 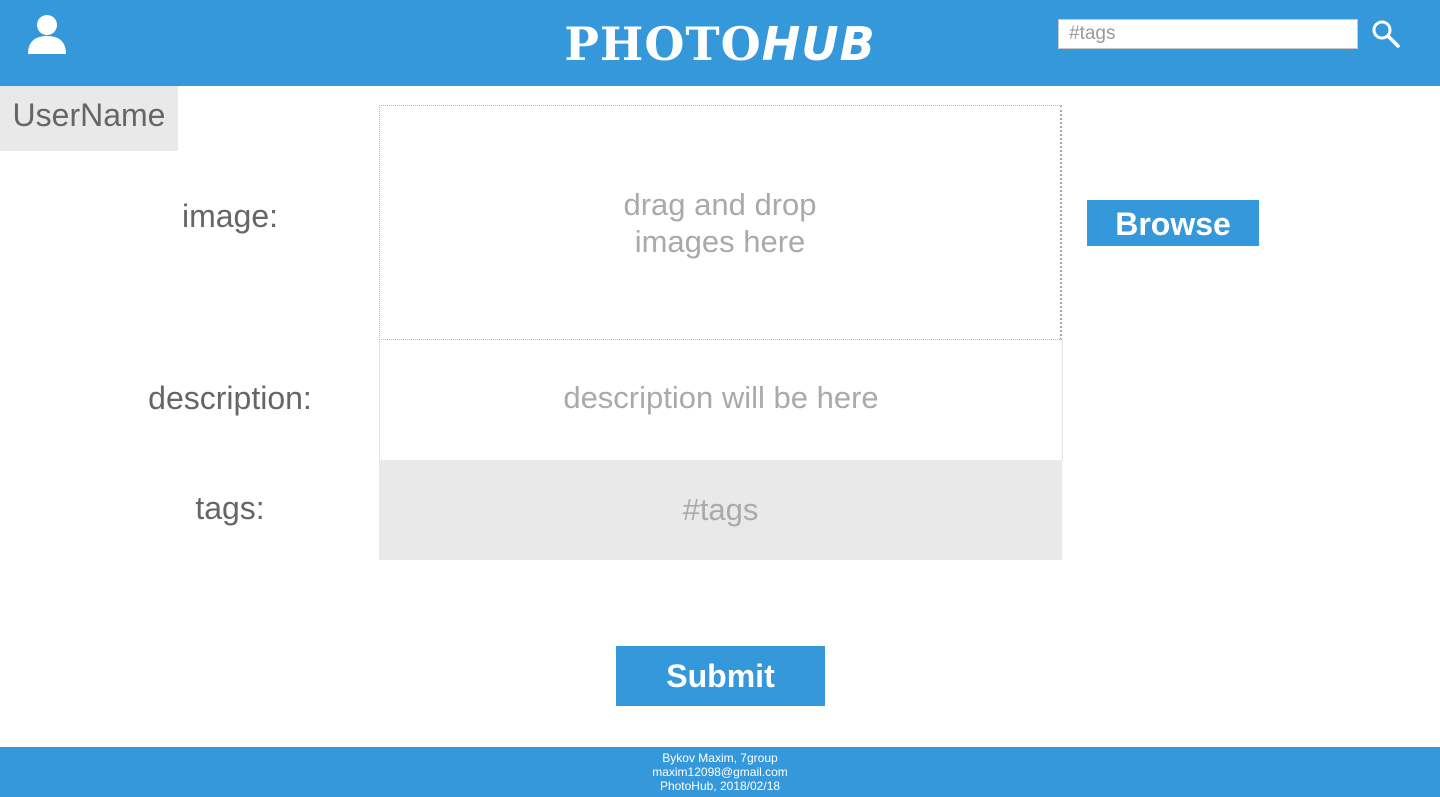 I want to click on search-input, so click(x=1208, y=34).